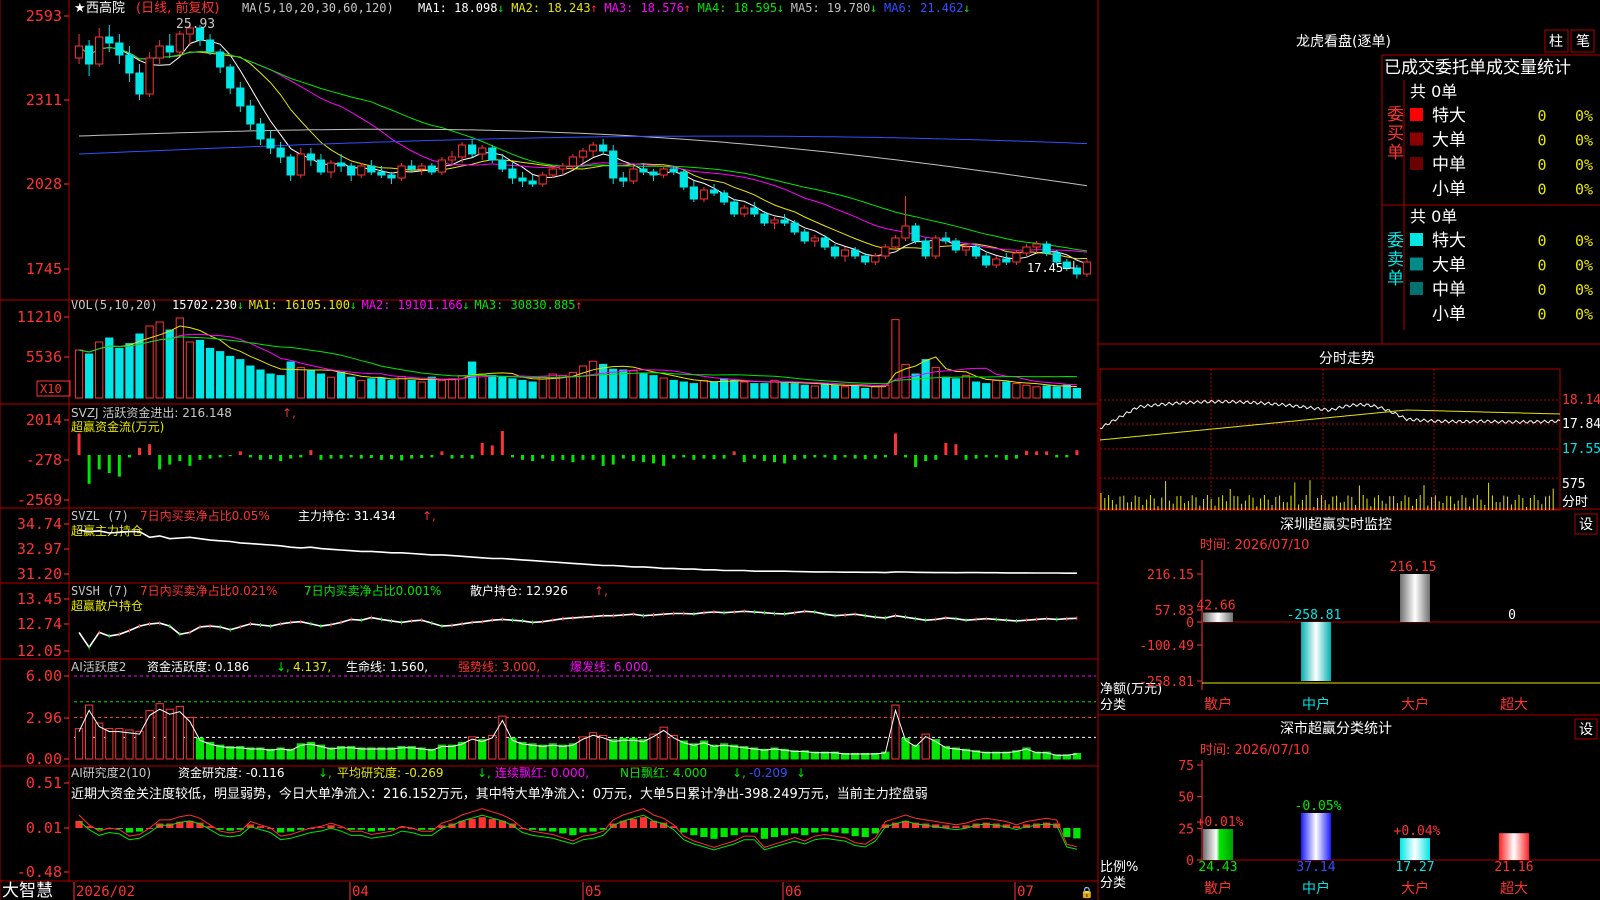 The width and height of the screenshot is (1600, 900). What do you see at coordinates (1395, 134) in the screenshot?
I see `buy-label-char: 买` at bounding box center [1395, 134].